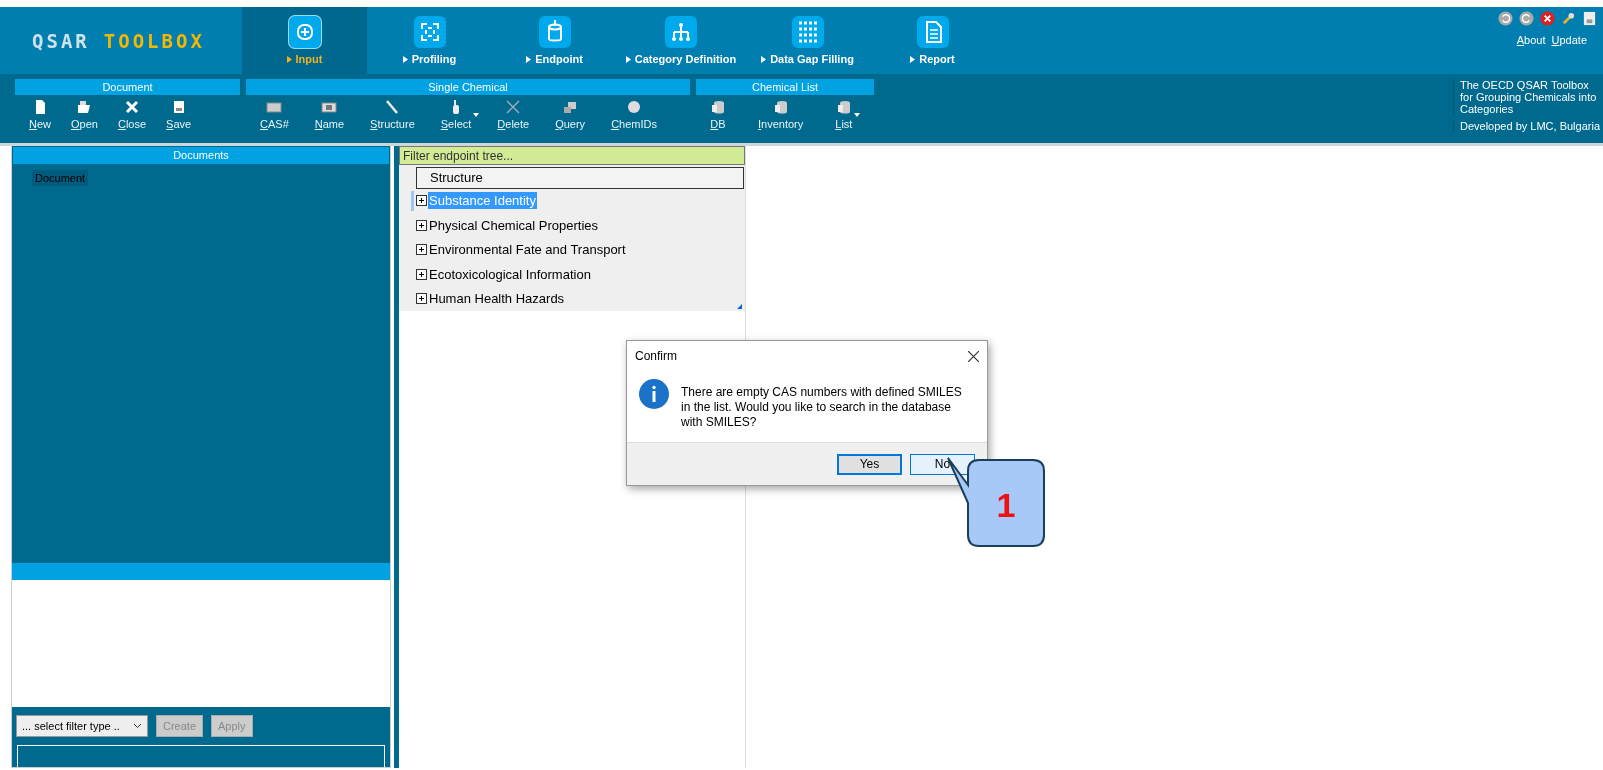 This screenshot has width=1603, height=770. What do you see at coordinates (785, 87) in the screenshot?
I see `group-header: Chemical List` at bounding box center [785, 87].